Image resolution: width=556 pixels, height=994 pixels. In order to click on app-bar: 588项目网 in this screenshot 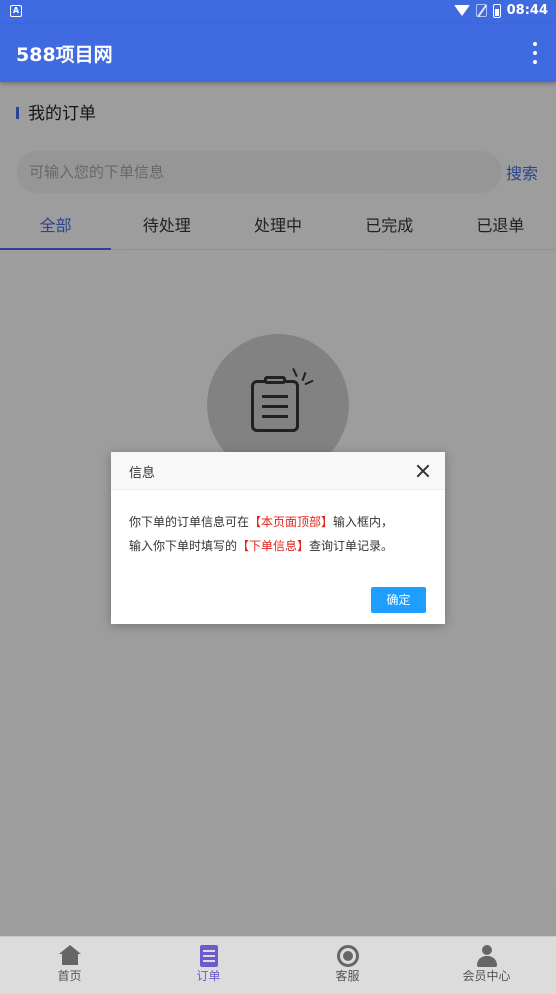, I will do `click(278, 53)`.